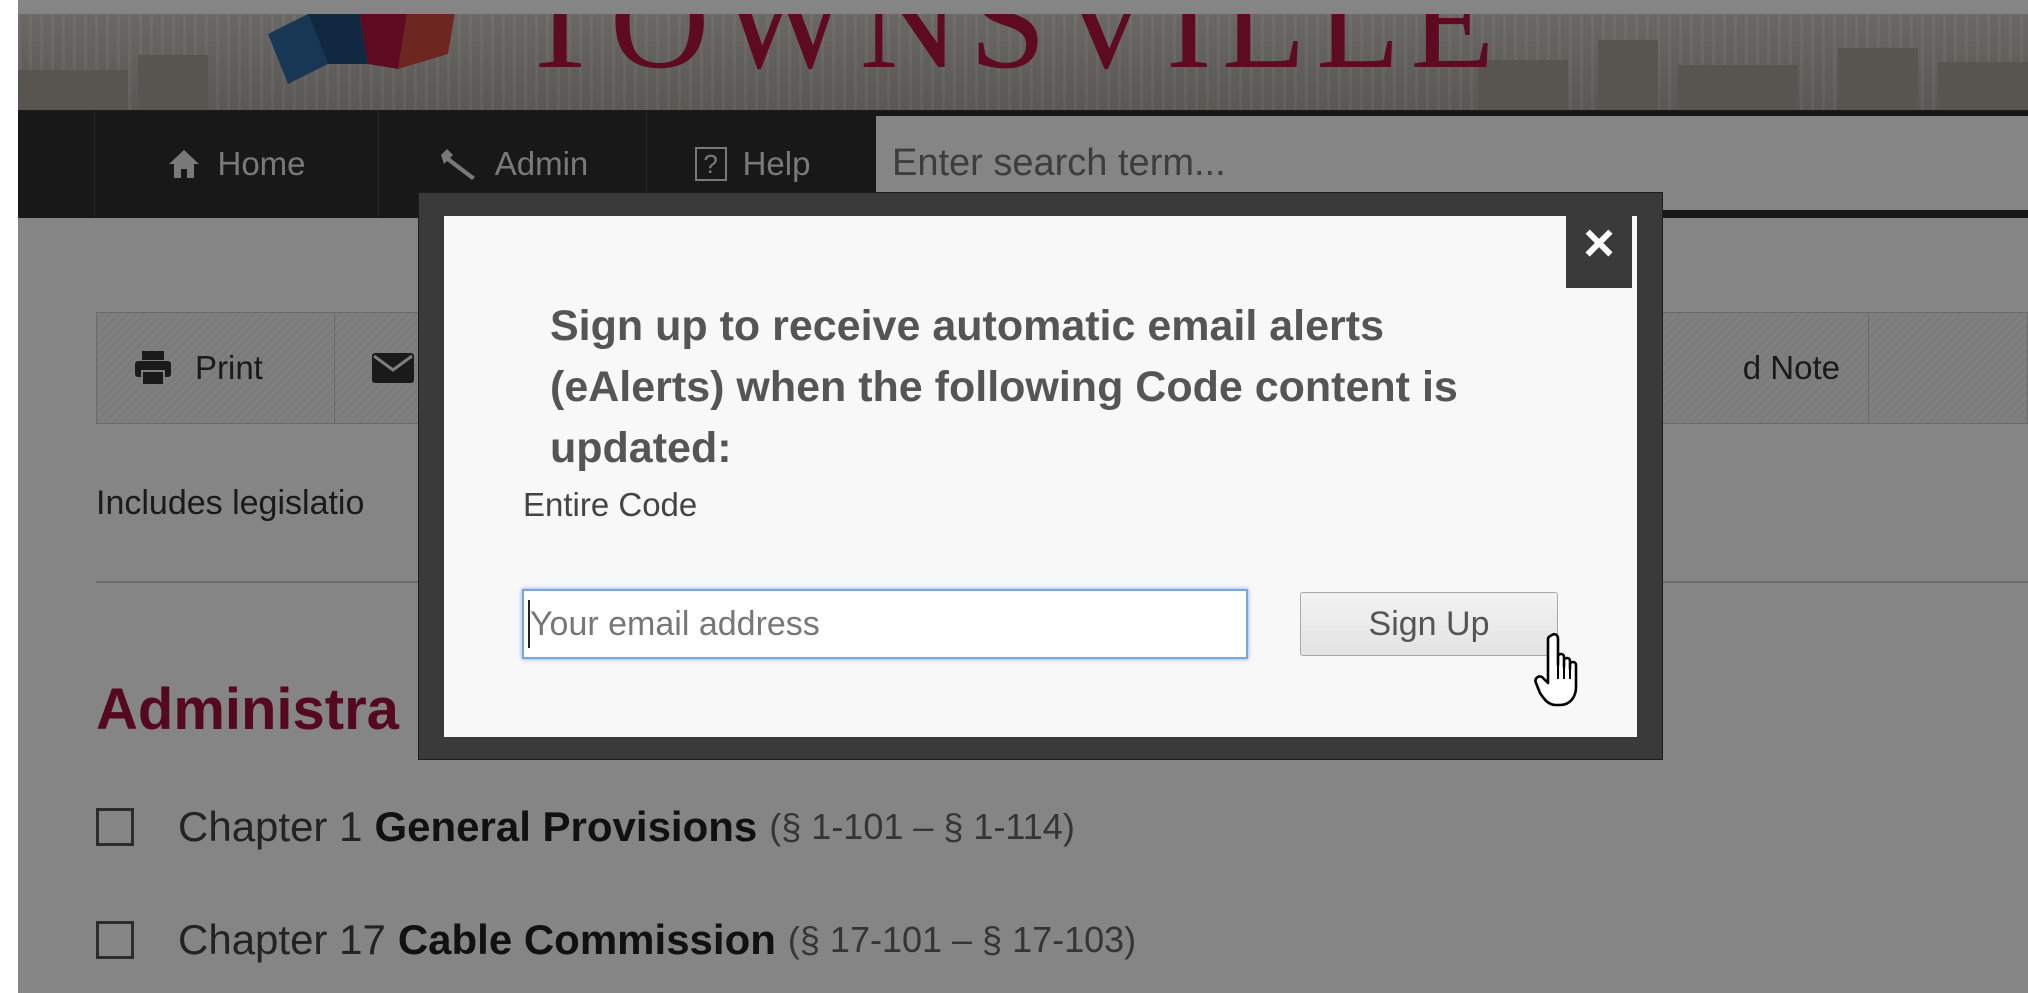 This screenshot has width=2028, height=993. Describe the element at coordinates (885, 624) in the screenshot. I see `email-field` at that location.